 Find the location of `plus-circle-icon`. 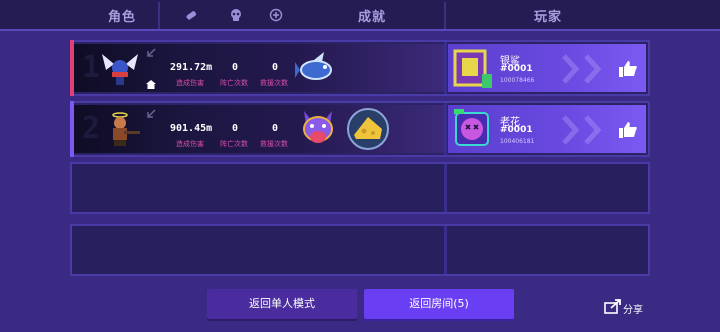

plus-circle-icon is located at coordinates (276, 15).